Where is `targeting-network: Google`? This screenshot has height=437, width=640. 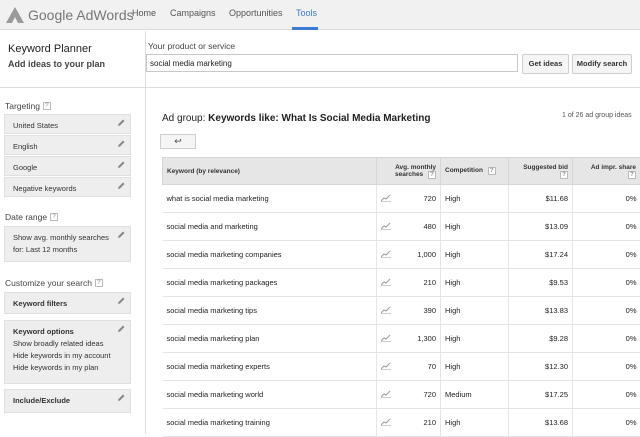 targeting-network: Google is located at coordinates (67, 166).